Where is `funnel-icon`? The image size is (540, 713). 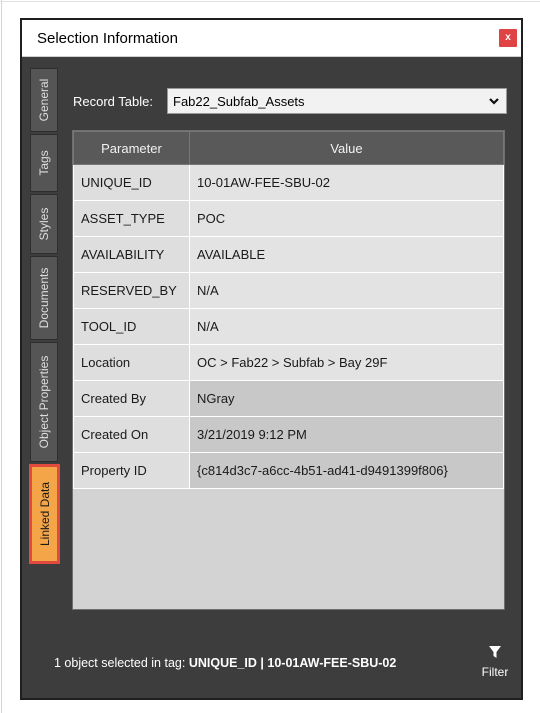 funnel-icon is located at coordinates (495, 652).